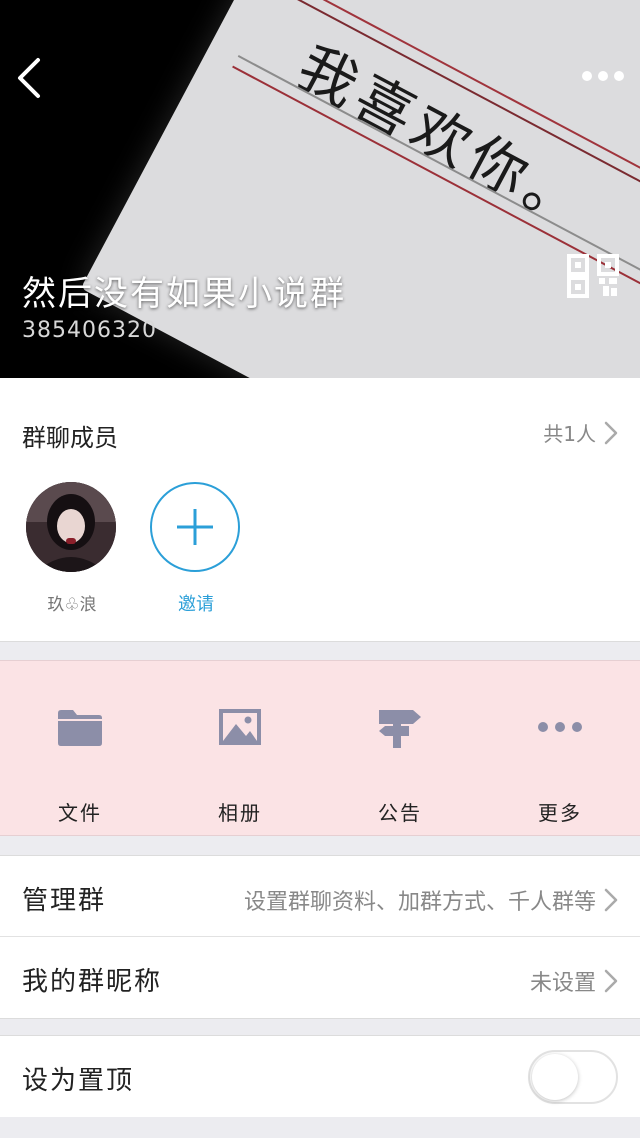 This screenshot has width=640, height=1138. Describe the element at coordinates (78, 1081) in the screenshot. I see `pin-top-label: 设为置顶` at that location.